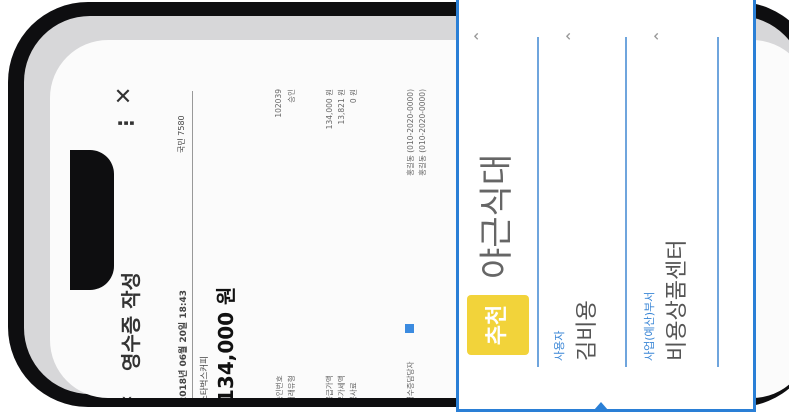  I want to click on merchant-name: 스타벅스커피, so click(205, 377).